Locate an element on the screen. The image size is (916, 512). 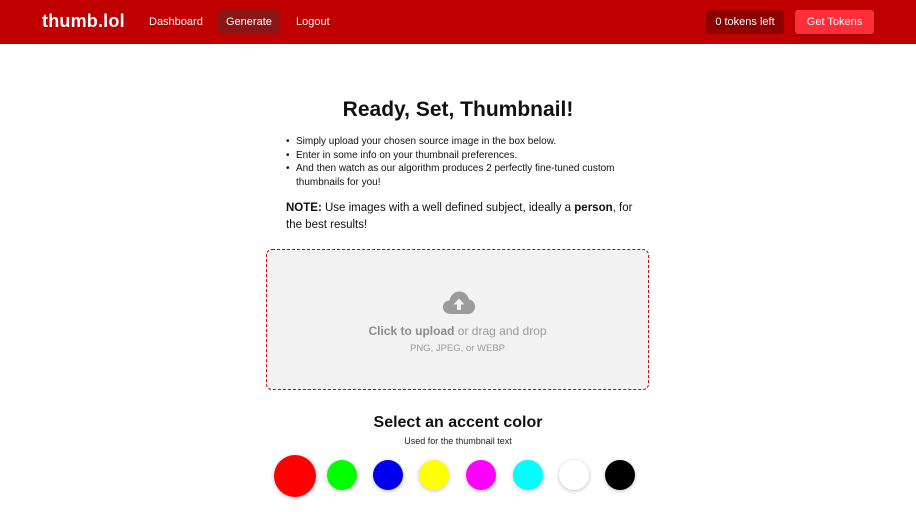
nav-generate-link: Generate is located at coordinates (249, 22).